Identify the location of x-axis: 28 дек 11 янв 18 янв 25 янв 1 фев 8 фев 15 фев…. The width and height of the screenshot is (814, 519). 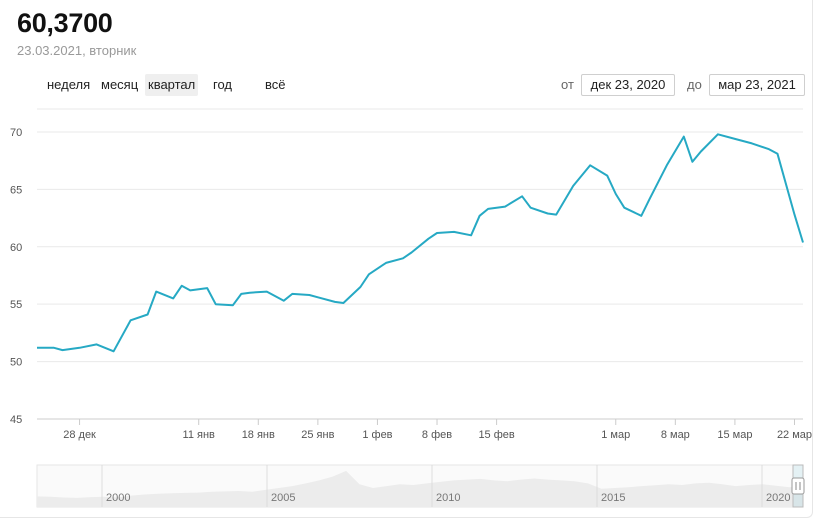
(437, 430).